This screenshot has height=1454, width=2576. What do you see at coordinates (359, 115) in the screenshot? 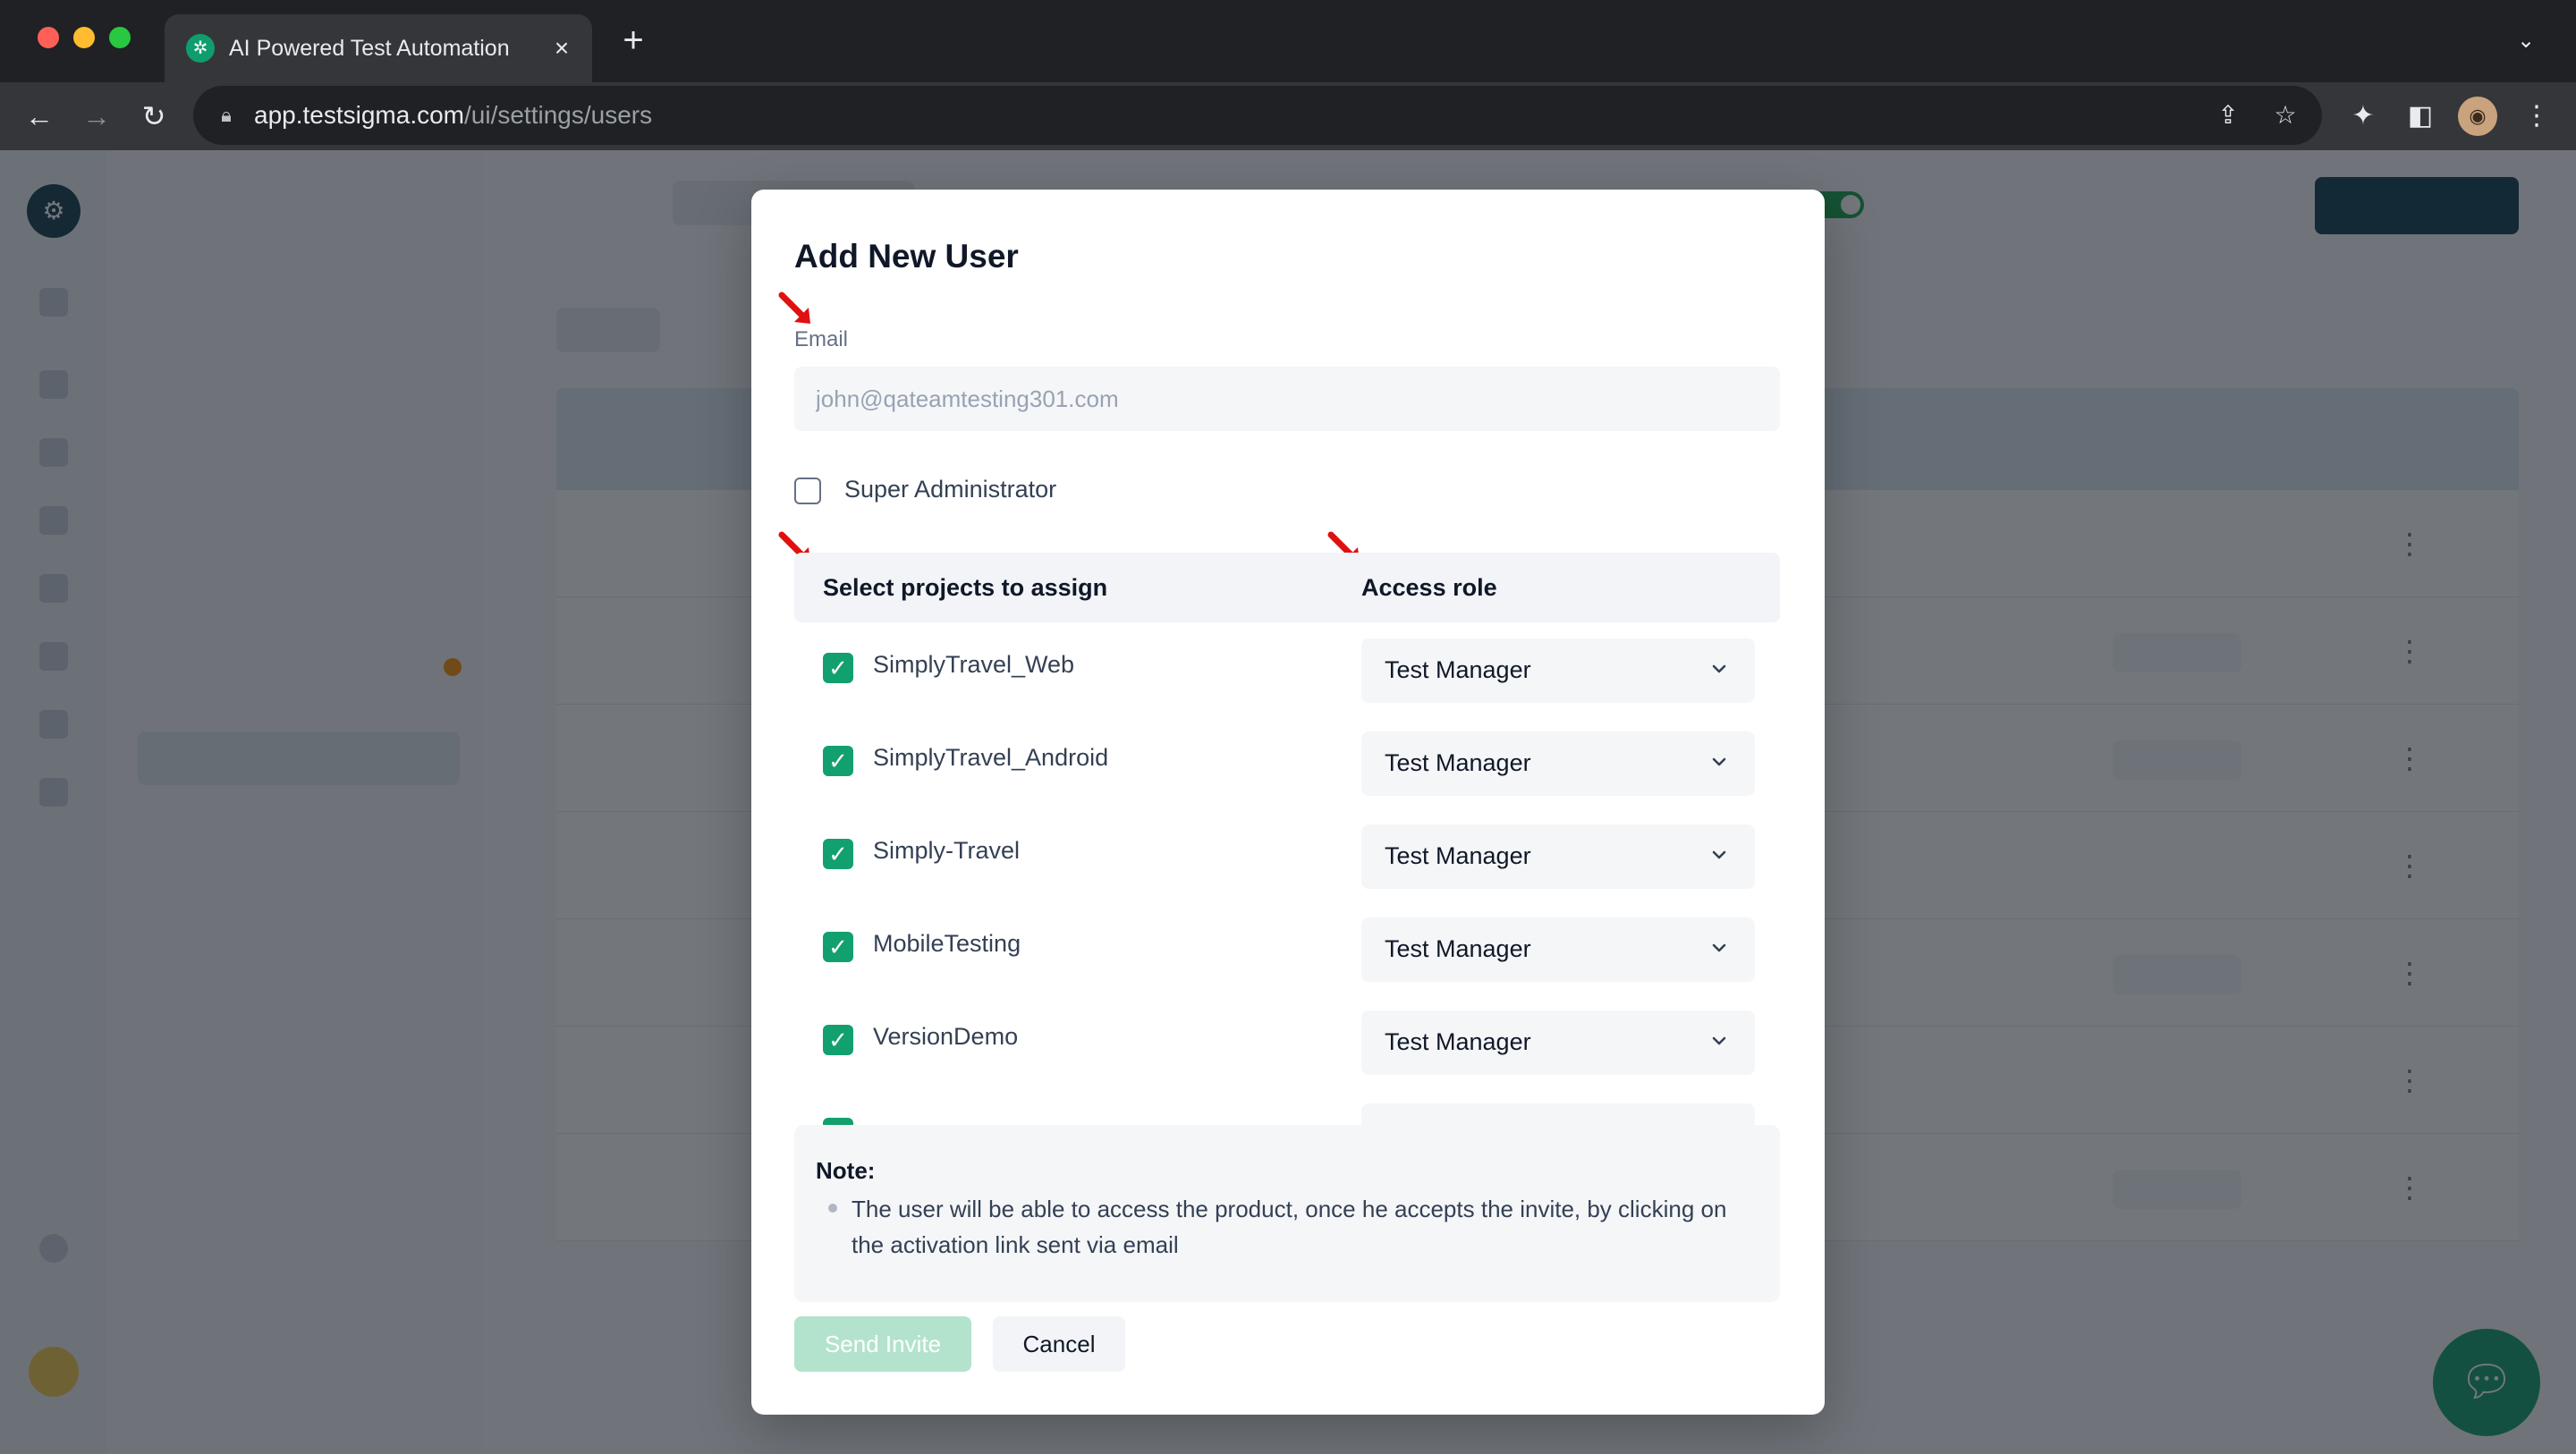
I see `url-host: app.testsigma.com` at bounding box center [359, 115].